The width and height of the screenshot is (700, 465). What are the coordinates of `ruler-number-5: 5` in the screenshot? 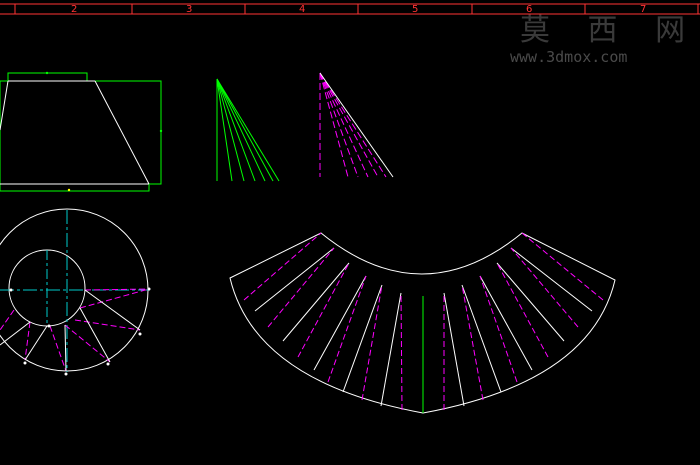 It's located at (415, 9).